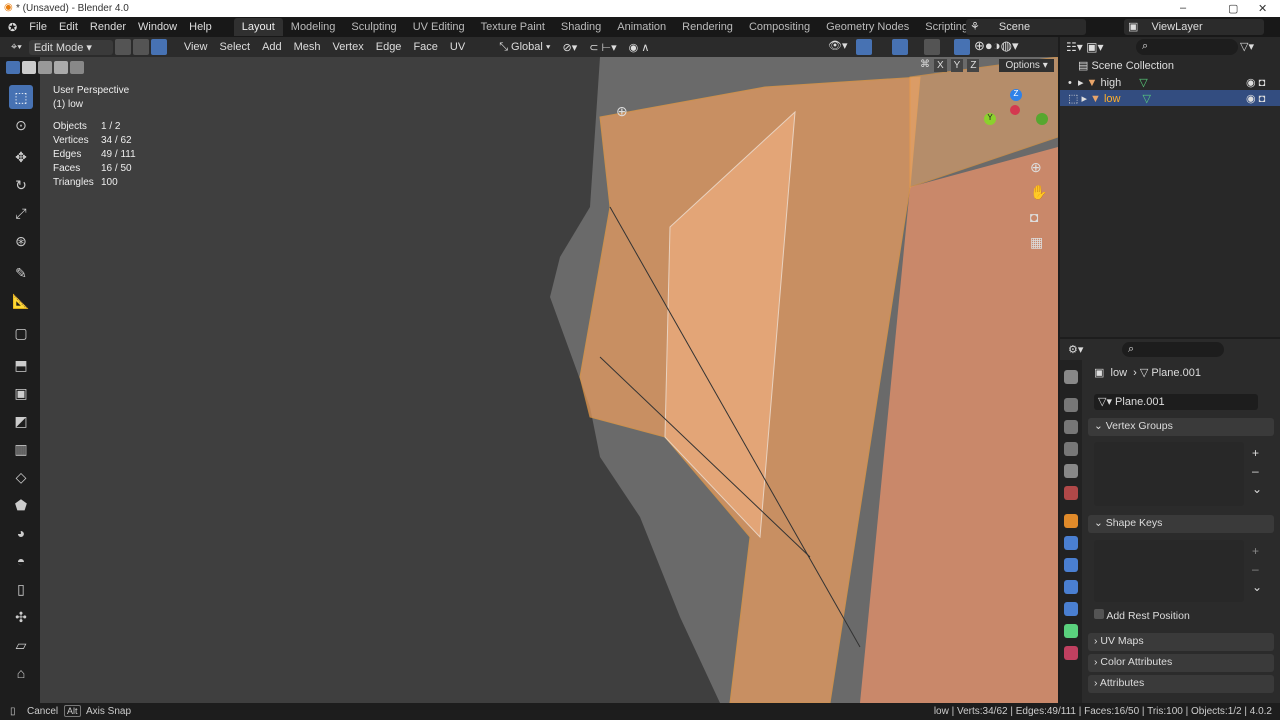  What do you see at coordinates (1181, 684) in the screenshot?
I see `attributes-panel-header: › Attributes` at bounding box center [1181, 684].